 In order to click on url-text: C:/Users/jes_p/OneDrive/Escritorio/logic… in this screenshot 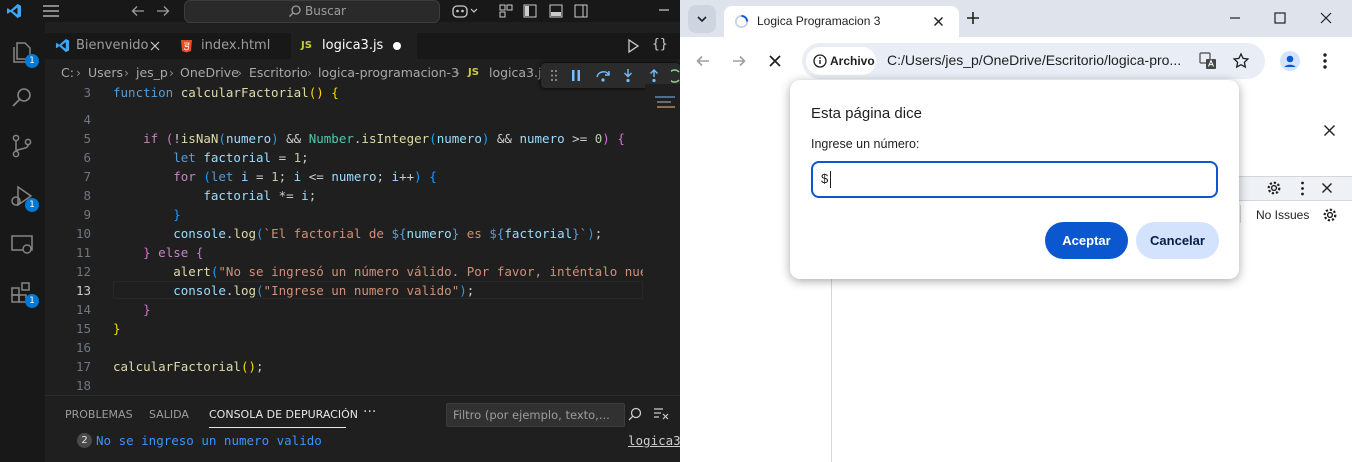, I will do `click(1034, 60)`.